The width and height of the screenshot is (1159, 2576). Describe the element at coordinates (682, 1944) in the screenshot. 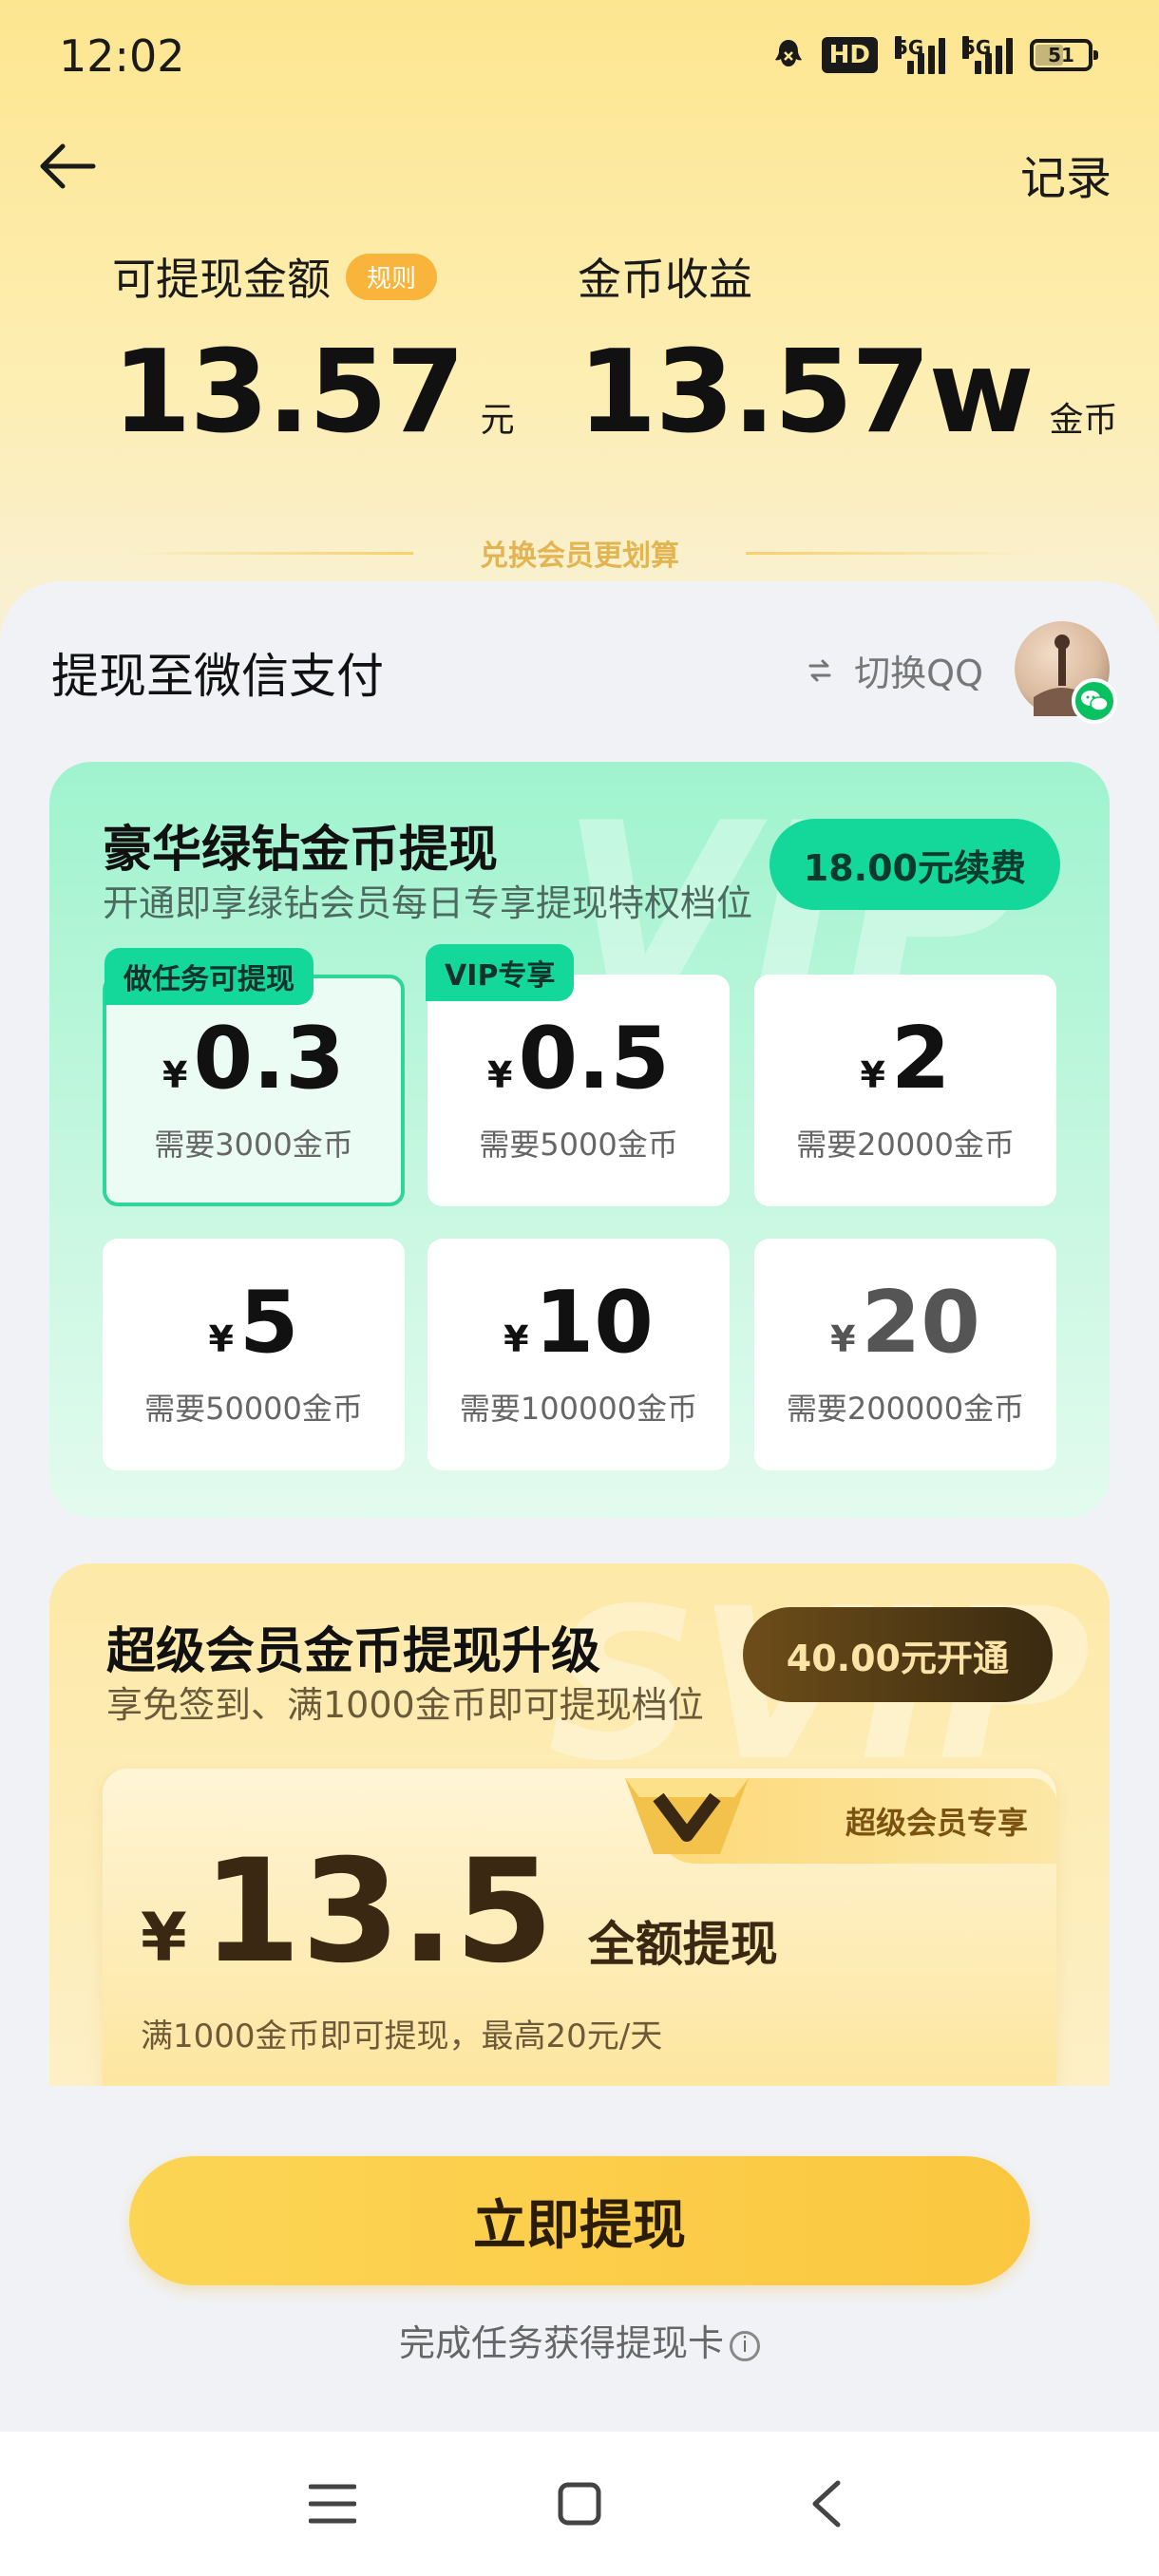

I see `svip-full-label: 全额提现` at that location.